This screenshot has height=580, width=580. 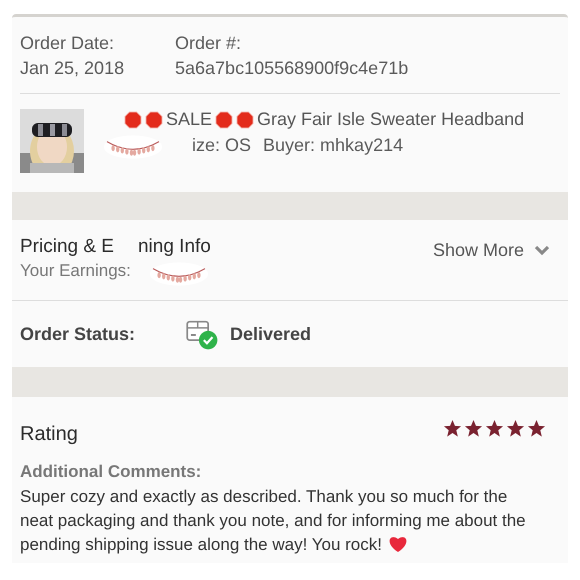 What do you see at coordinates (271, 334) in the screenshot?
I see `status-value: Delivered` at bounding box center [271, 334].